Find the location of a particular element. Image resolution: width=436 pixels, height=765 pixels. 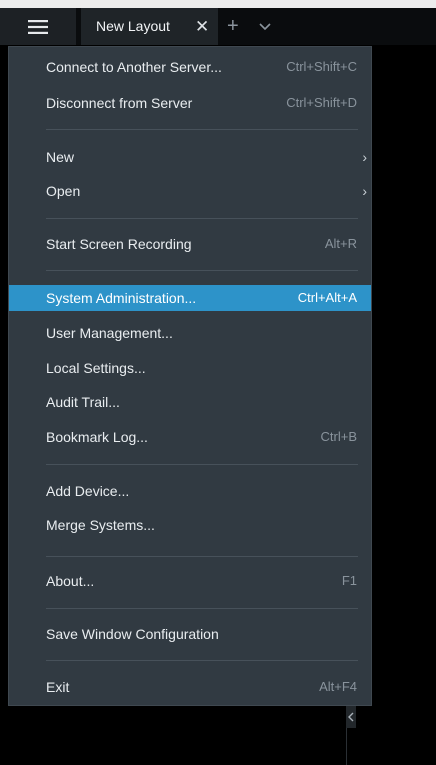

menu-item-open: Open › is located at coordinates (190, 191).